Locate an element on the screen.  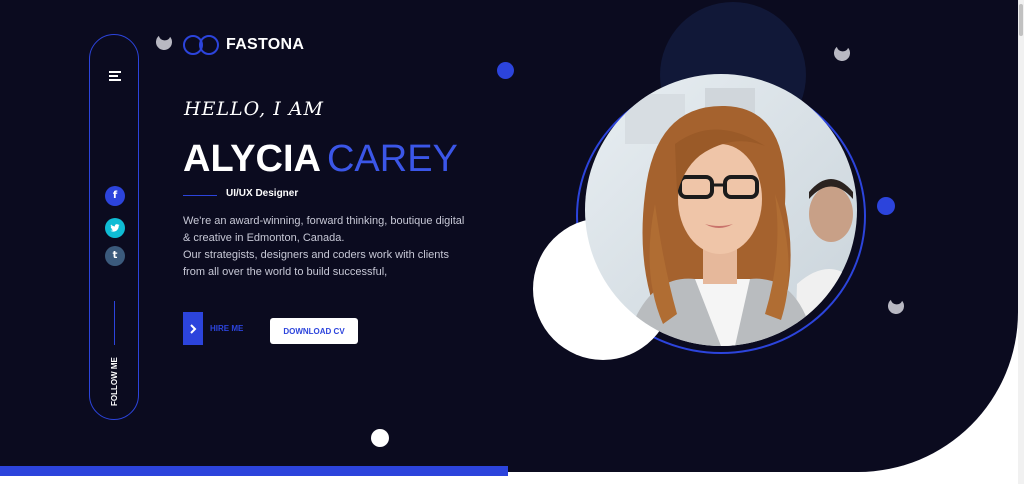
portrait-photo is located at coordinates (721, 210).